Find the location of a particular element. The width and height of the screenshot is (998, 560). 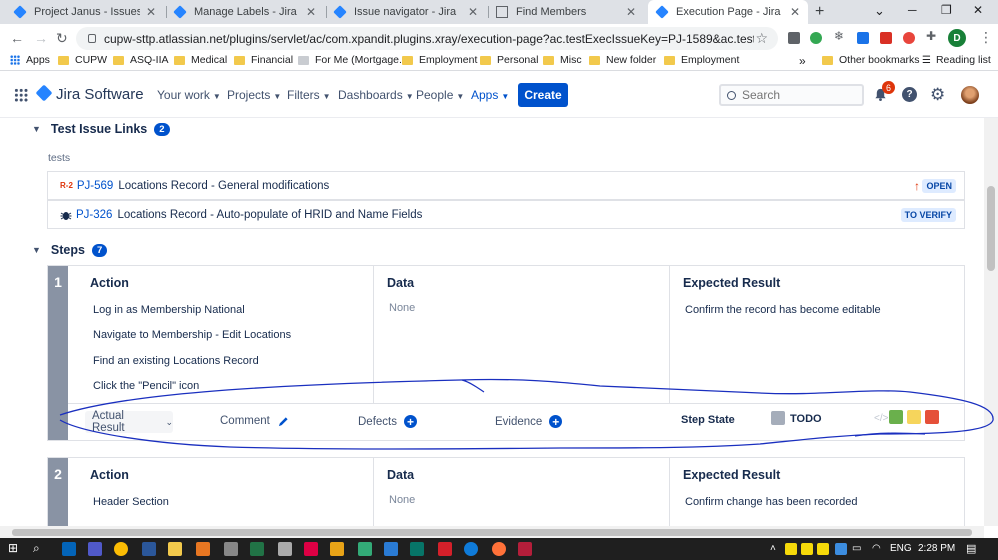

bookmark-star-icon: ☆ is located at coordinates (761, 38).